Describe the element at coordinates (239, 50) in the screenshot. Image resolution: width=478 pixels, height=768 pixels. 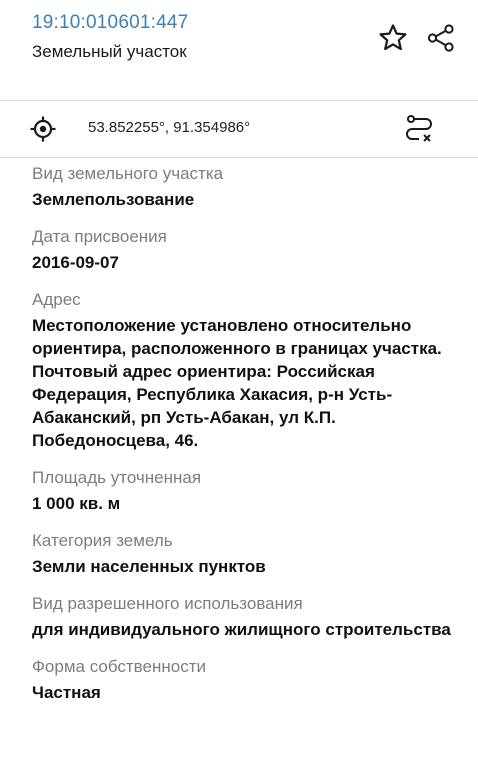
I see `card-header: 19:10:010601:447 Земельный участок` at that location.